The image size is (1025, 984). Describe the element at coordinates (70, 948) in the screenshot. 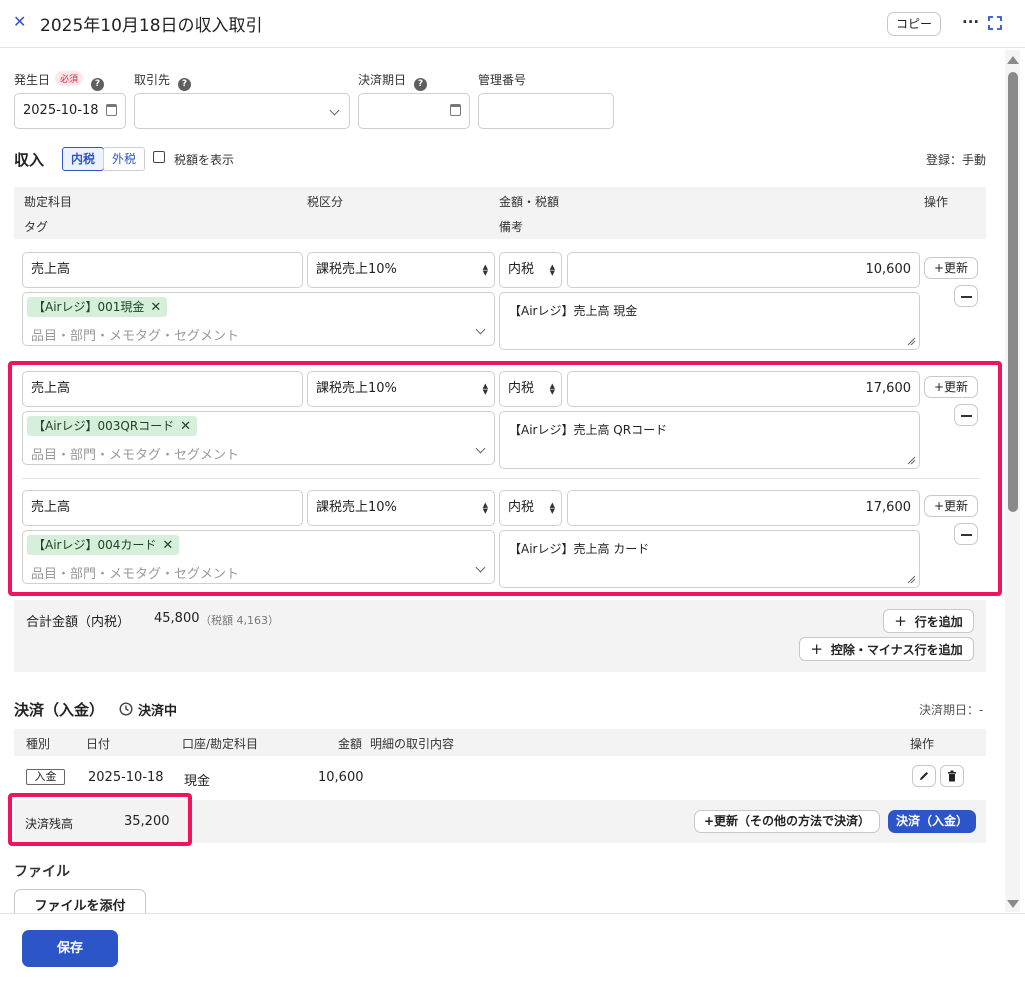

I see `save-button: 保存` at that location.